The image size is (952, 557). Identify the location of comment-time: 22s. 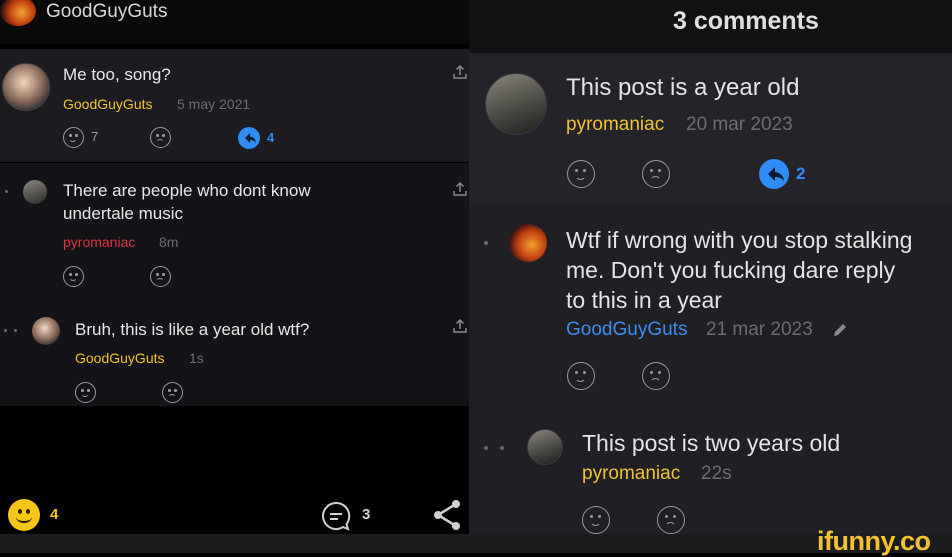
(716, 473).